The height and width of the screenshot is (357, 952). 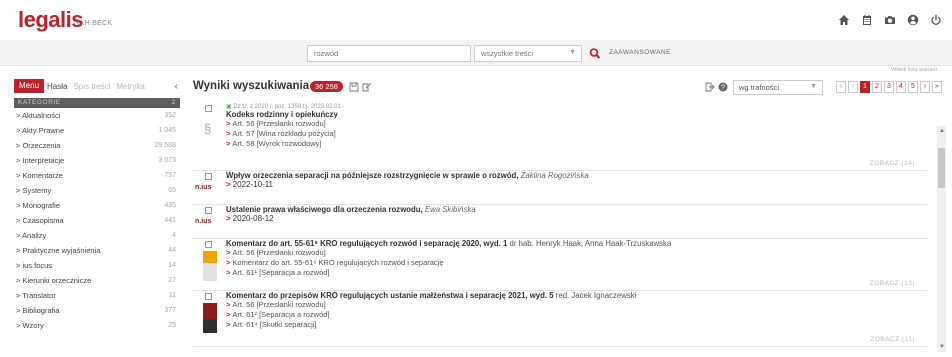 What do you see at coordinates (130, 86) in the screenshot?
I see `tab-metryka: Metryka` at bounding box center [130, 86].